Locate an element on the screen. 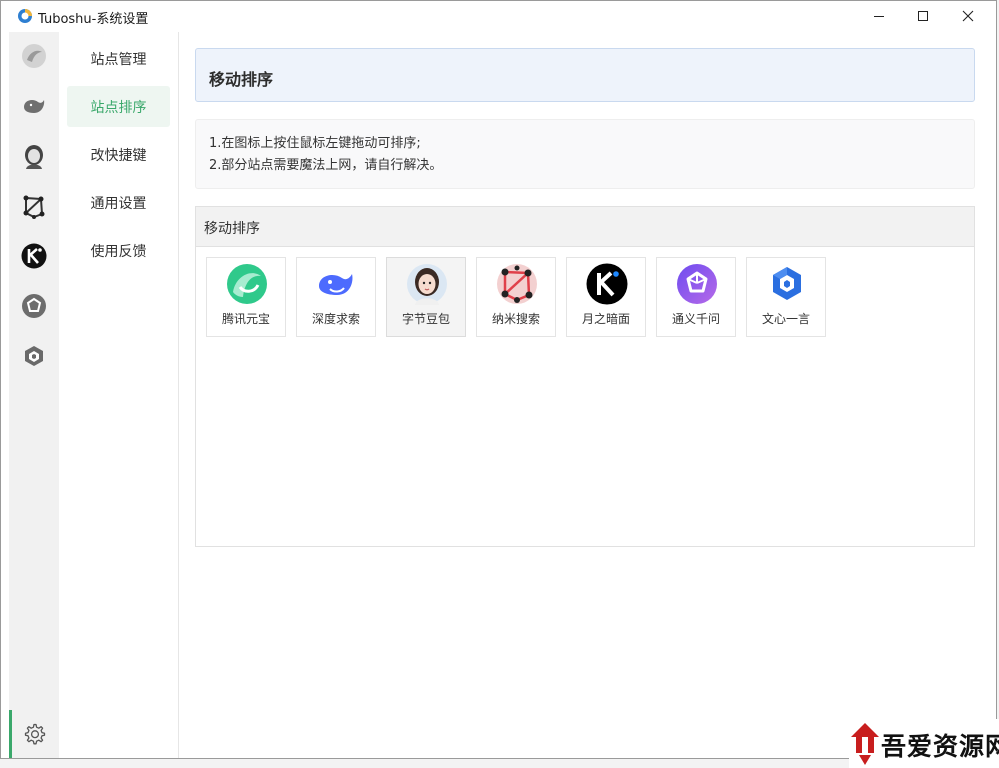 The height and width of the screenshot is (768, 999). page-header: 移动排序 is located at coordinates (585, 75).